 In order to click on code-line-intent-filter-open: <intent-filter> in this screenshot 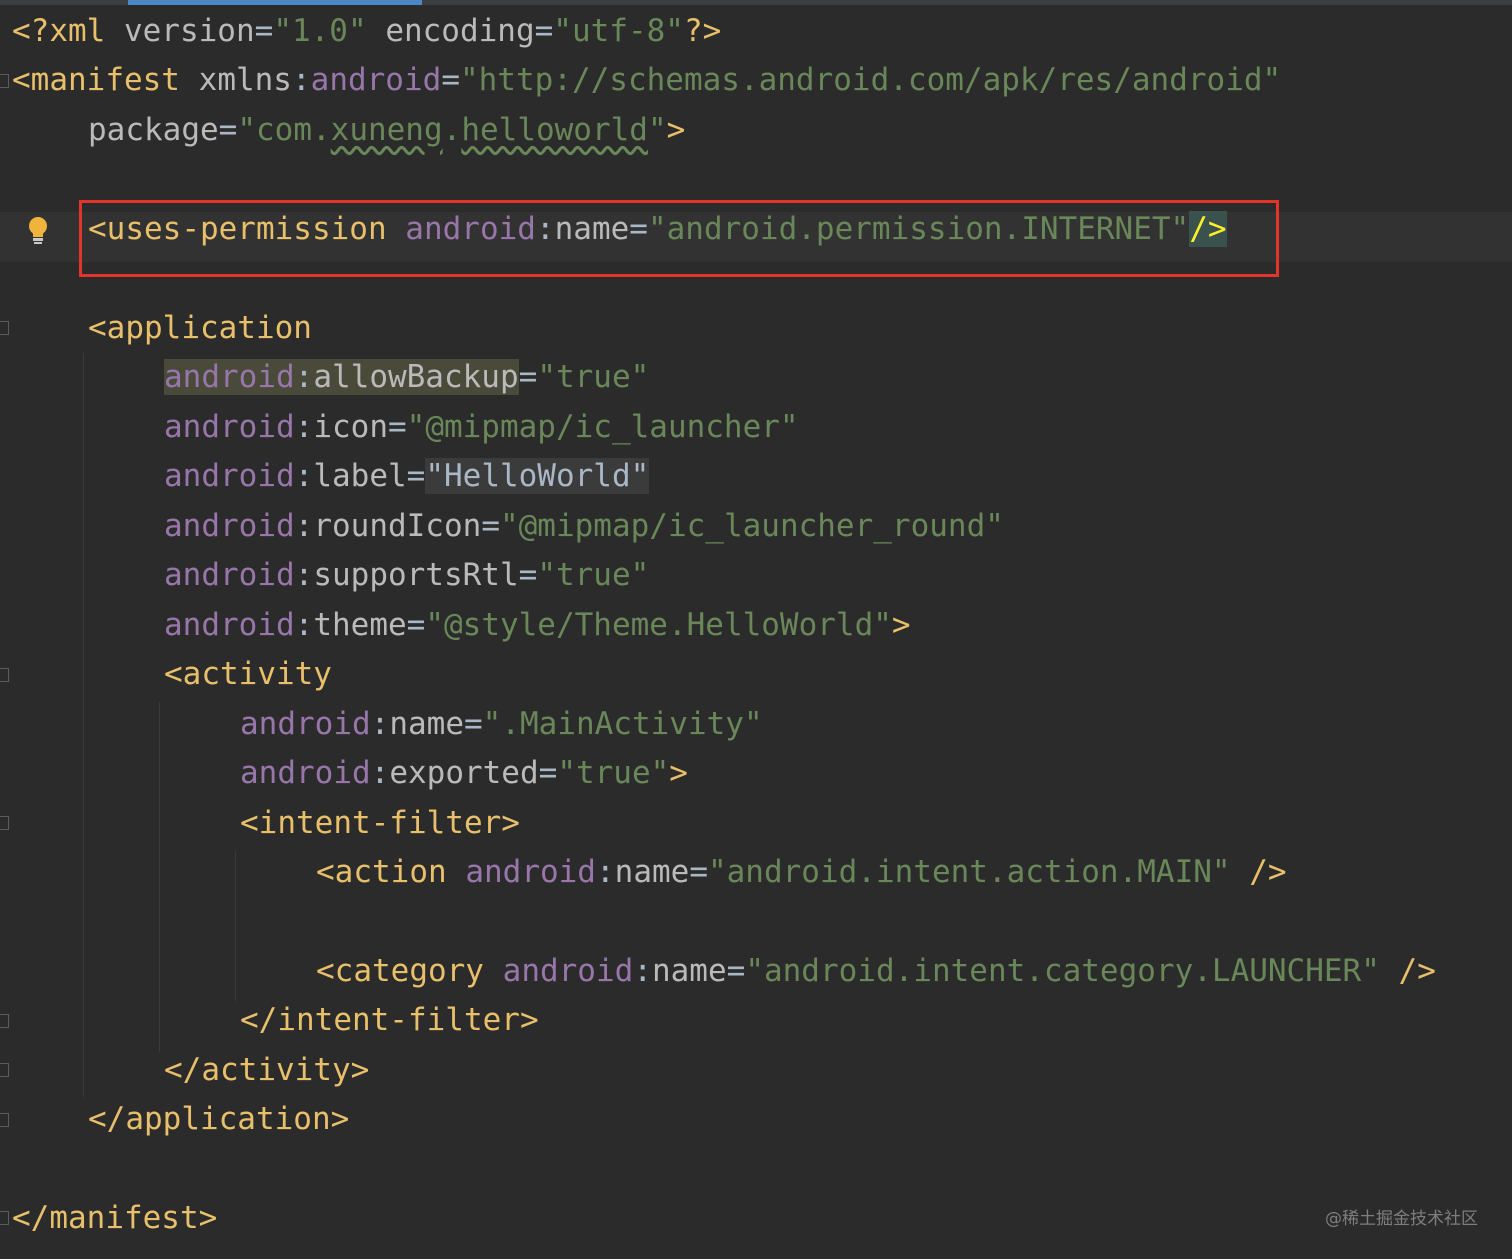, I will do `click(380, 823)`.